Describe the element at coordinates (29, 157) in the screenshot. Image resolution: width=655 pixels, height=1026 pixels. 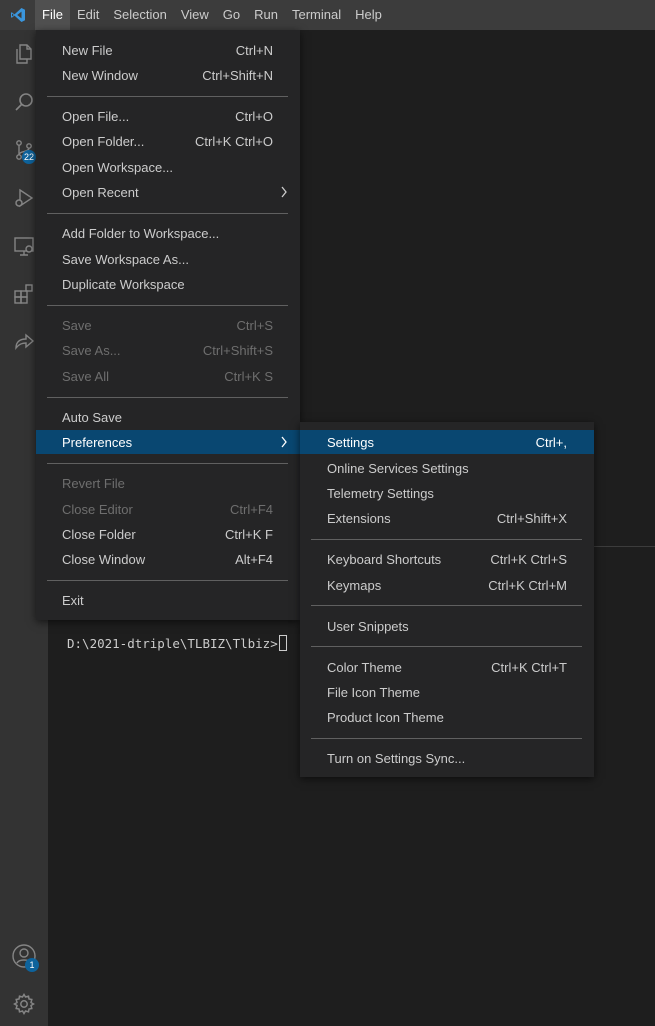
I see `scm-badge: 22` at that location.